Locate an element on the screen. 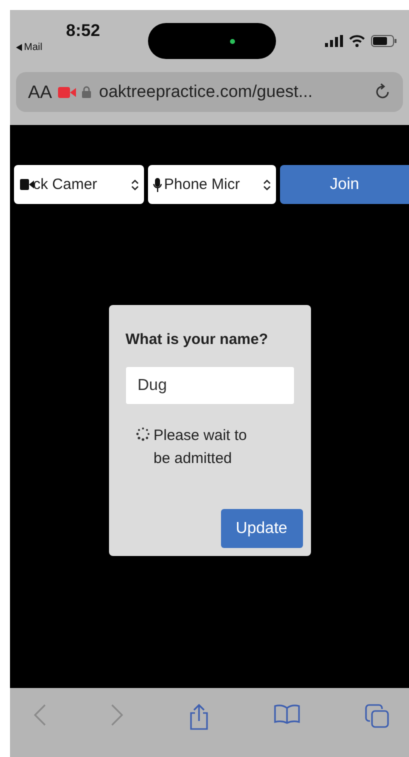 The image size is (409, 757). text-size-button: AA is located at coordinates (40, 92).